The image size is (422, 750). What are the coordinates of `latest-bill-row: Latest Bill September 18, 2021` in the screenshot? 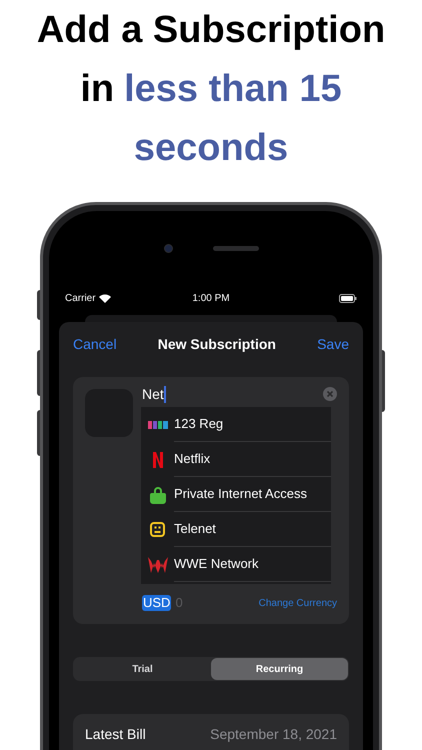 It's located at (211, 732).